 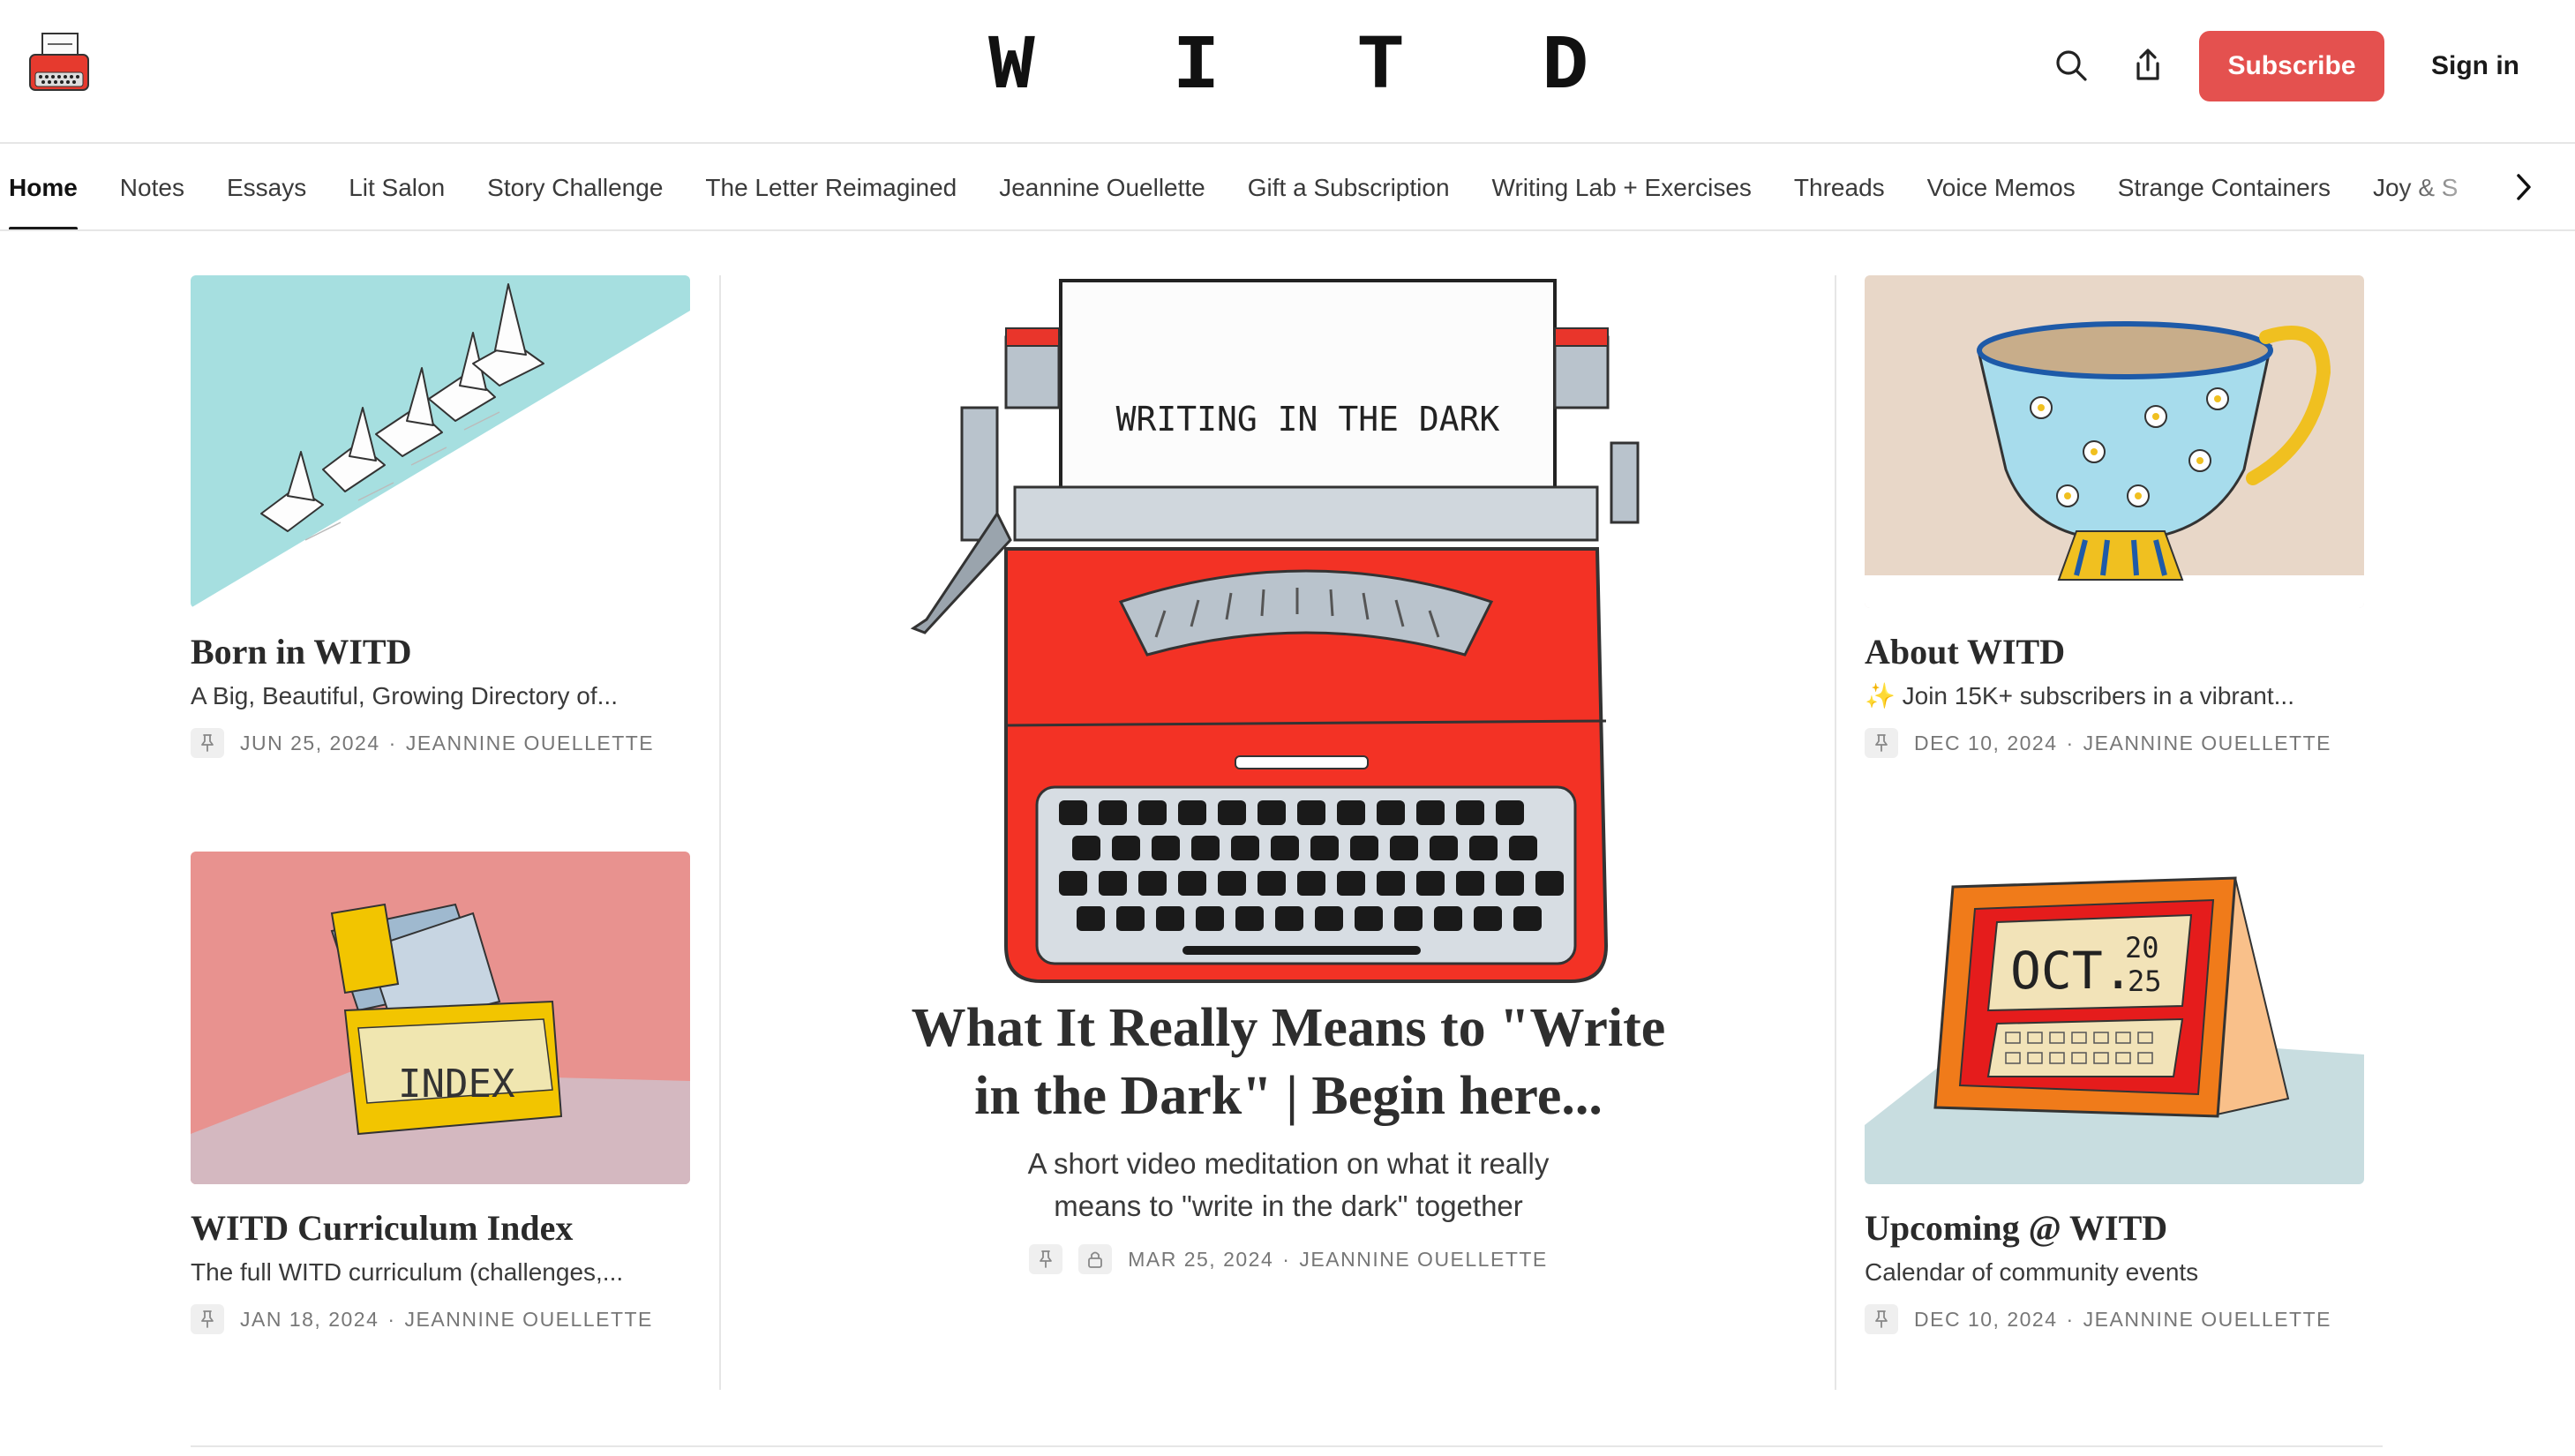 What do you see at coordinates (1287, 1446) in the screenshot?
I see `section-divider` at bounding box center [1287, 1446].